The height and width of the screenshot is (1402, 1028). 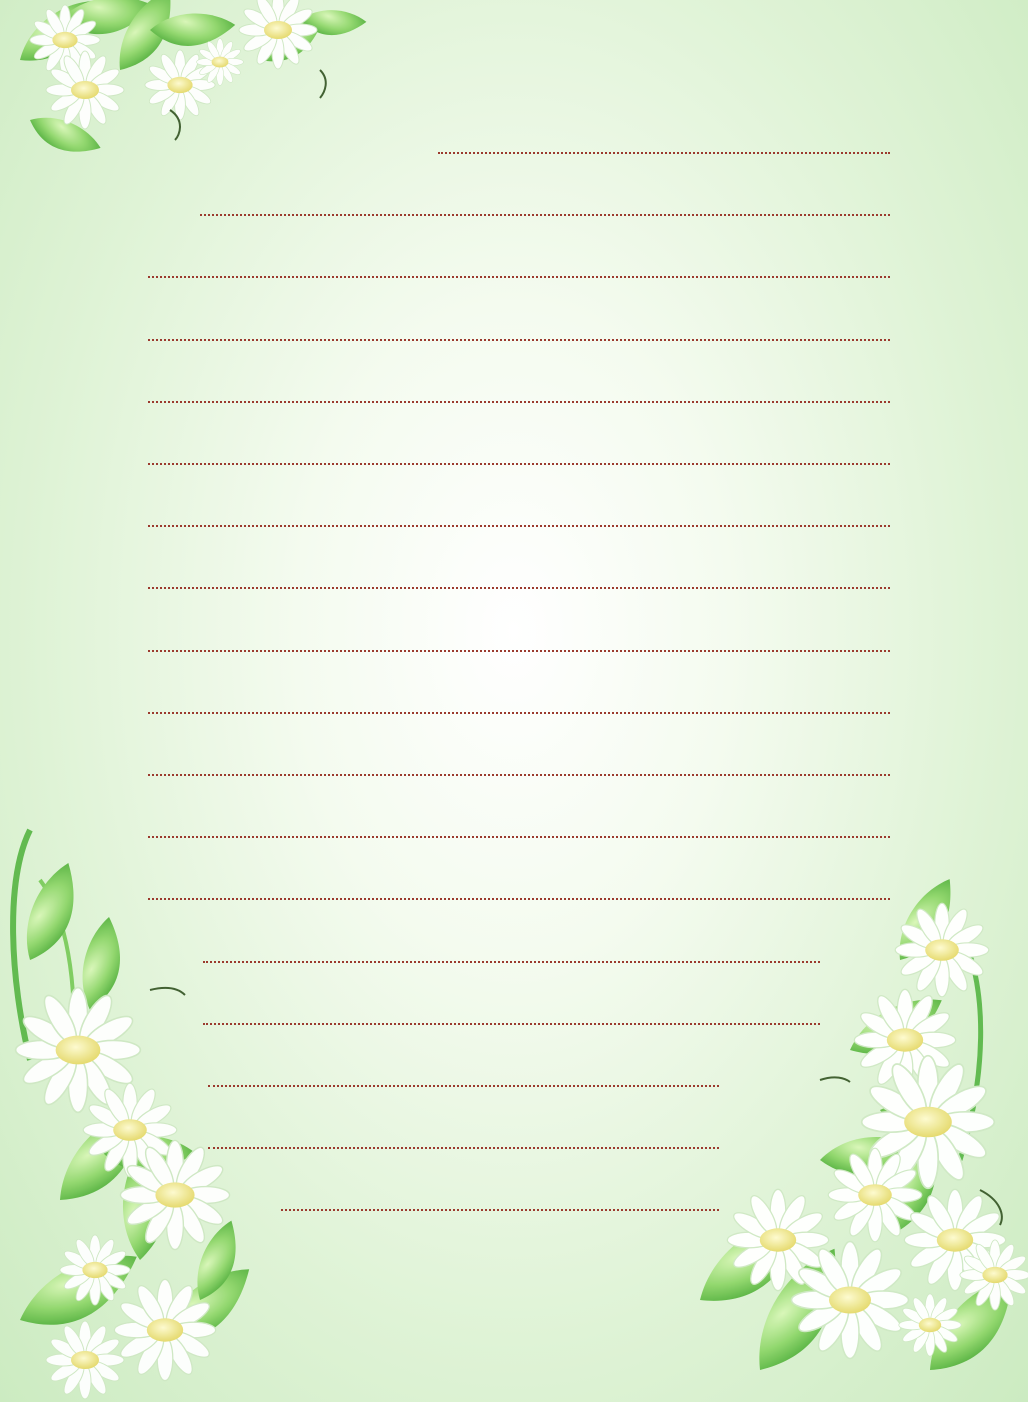 What do you see at coordinates (855, 1128) in the screenshot?
I see `flowers-bottom-right` at bounding box center [855, 1128].